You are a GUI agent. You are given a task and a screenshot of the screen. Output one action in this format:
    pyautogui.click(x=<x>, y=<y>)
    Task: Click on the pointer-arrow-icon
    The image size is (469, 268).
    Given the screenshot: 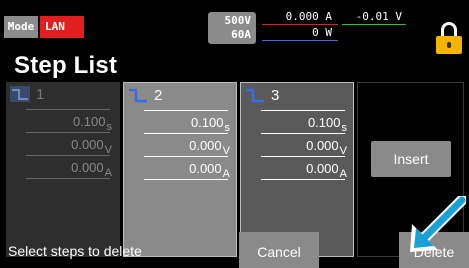 What is the action you would take?
    pyautogui.click(x=438, y=224)
    